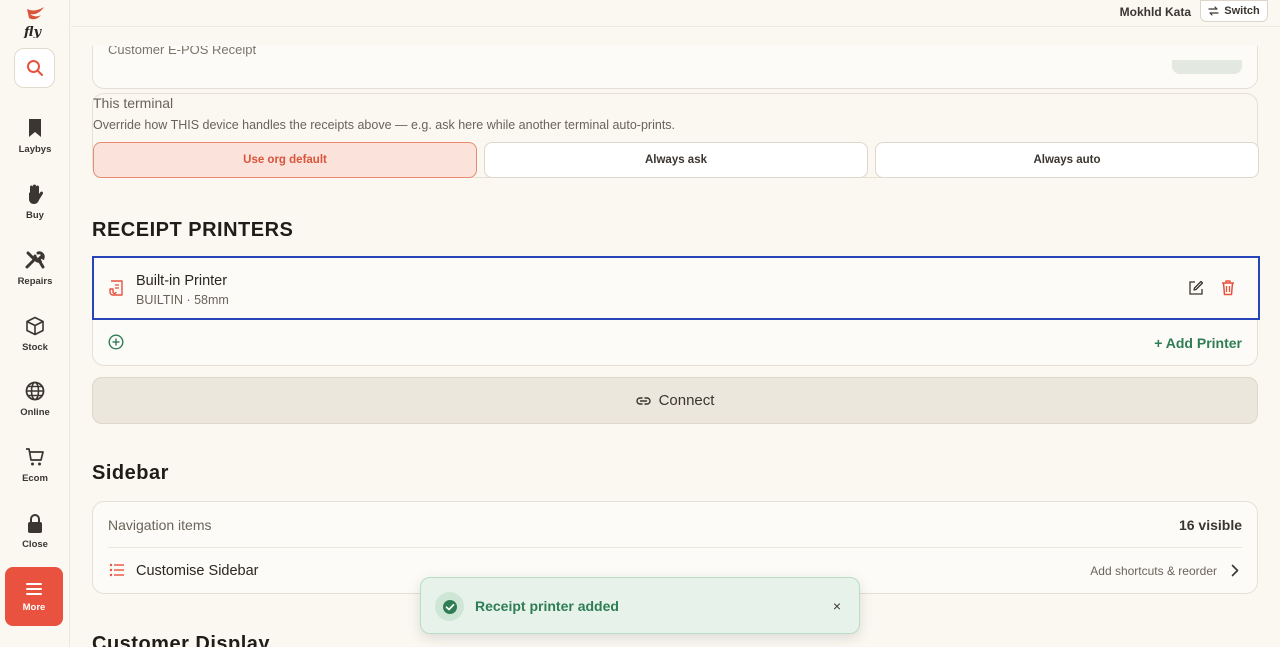 This screenshot has height=647, width=1280. I want to click on switch-user-button: Switch, so click(1234, 11).